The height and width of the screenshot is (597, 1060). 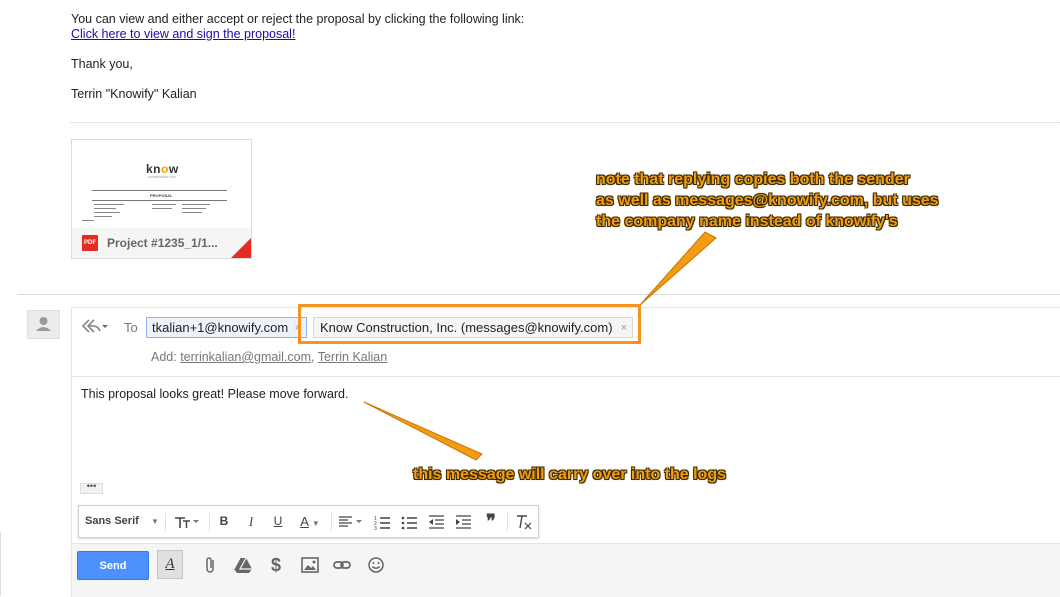 I want to click on insert-drive-button, so click(x=243, y=565).